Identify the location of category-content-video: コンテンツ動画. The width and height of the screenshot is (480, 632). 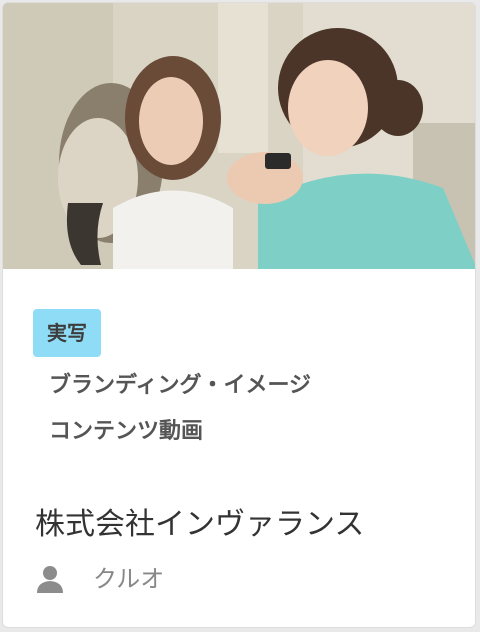
(252, 432).